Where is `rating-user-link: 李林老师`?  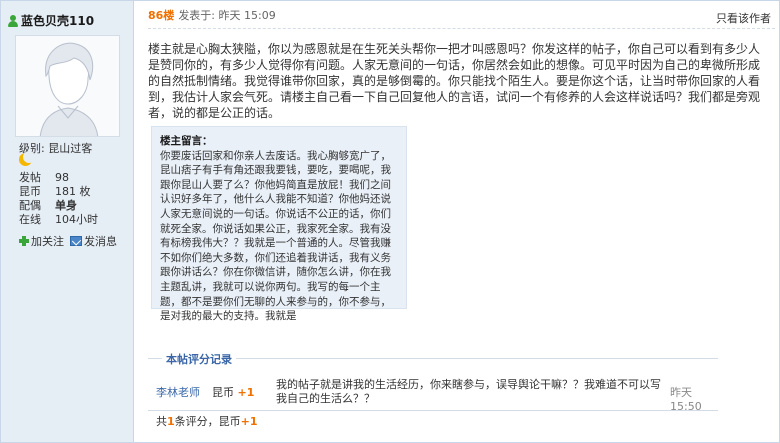 rating-user-link: 李林老师 is located at coordinates (178, 392).